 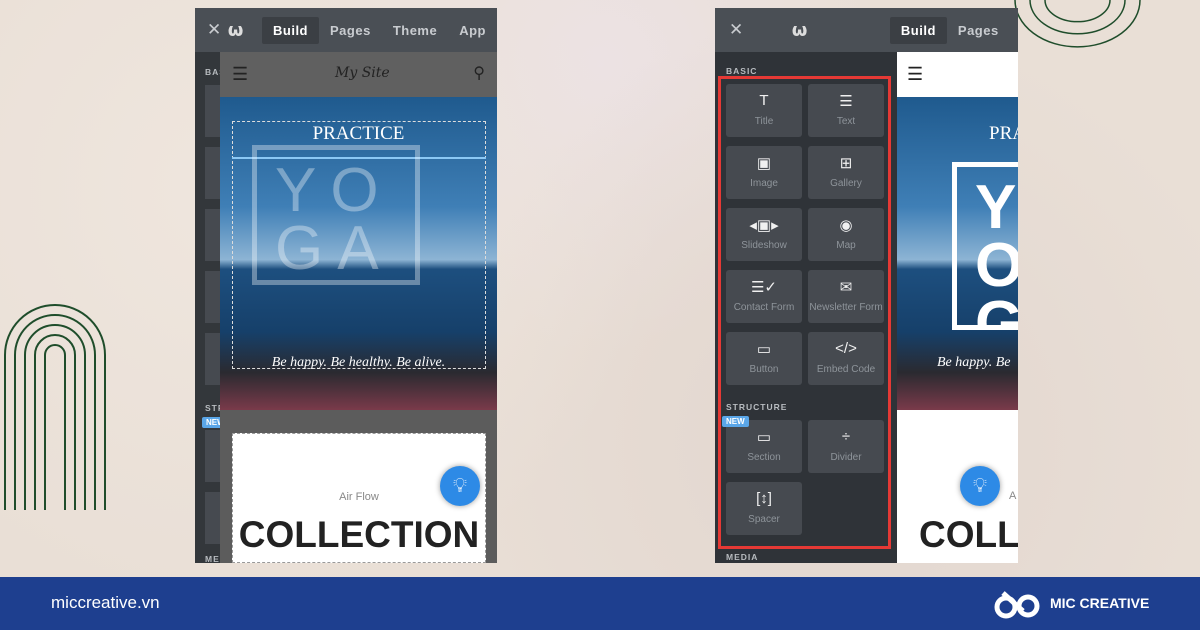 What do you see at coordinates (846, 348) in the screenshot?
I see `code-icon: </>` at bounding box center [846, 348].